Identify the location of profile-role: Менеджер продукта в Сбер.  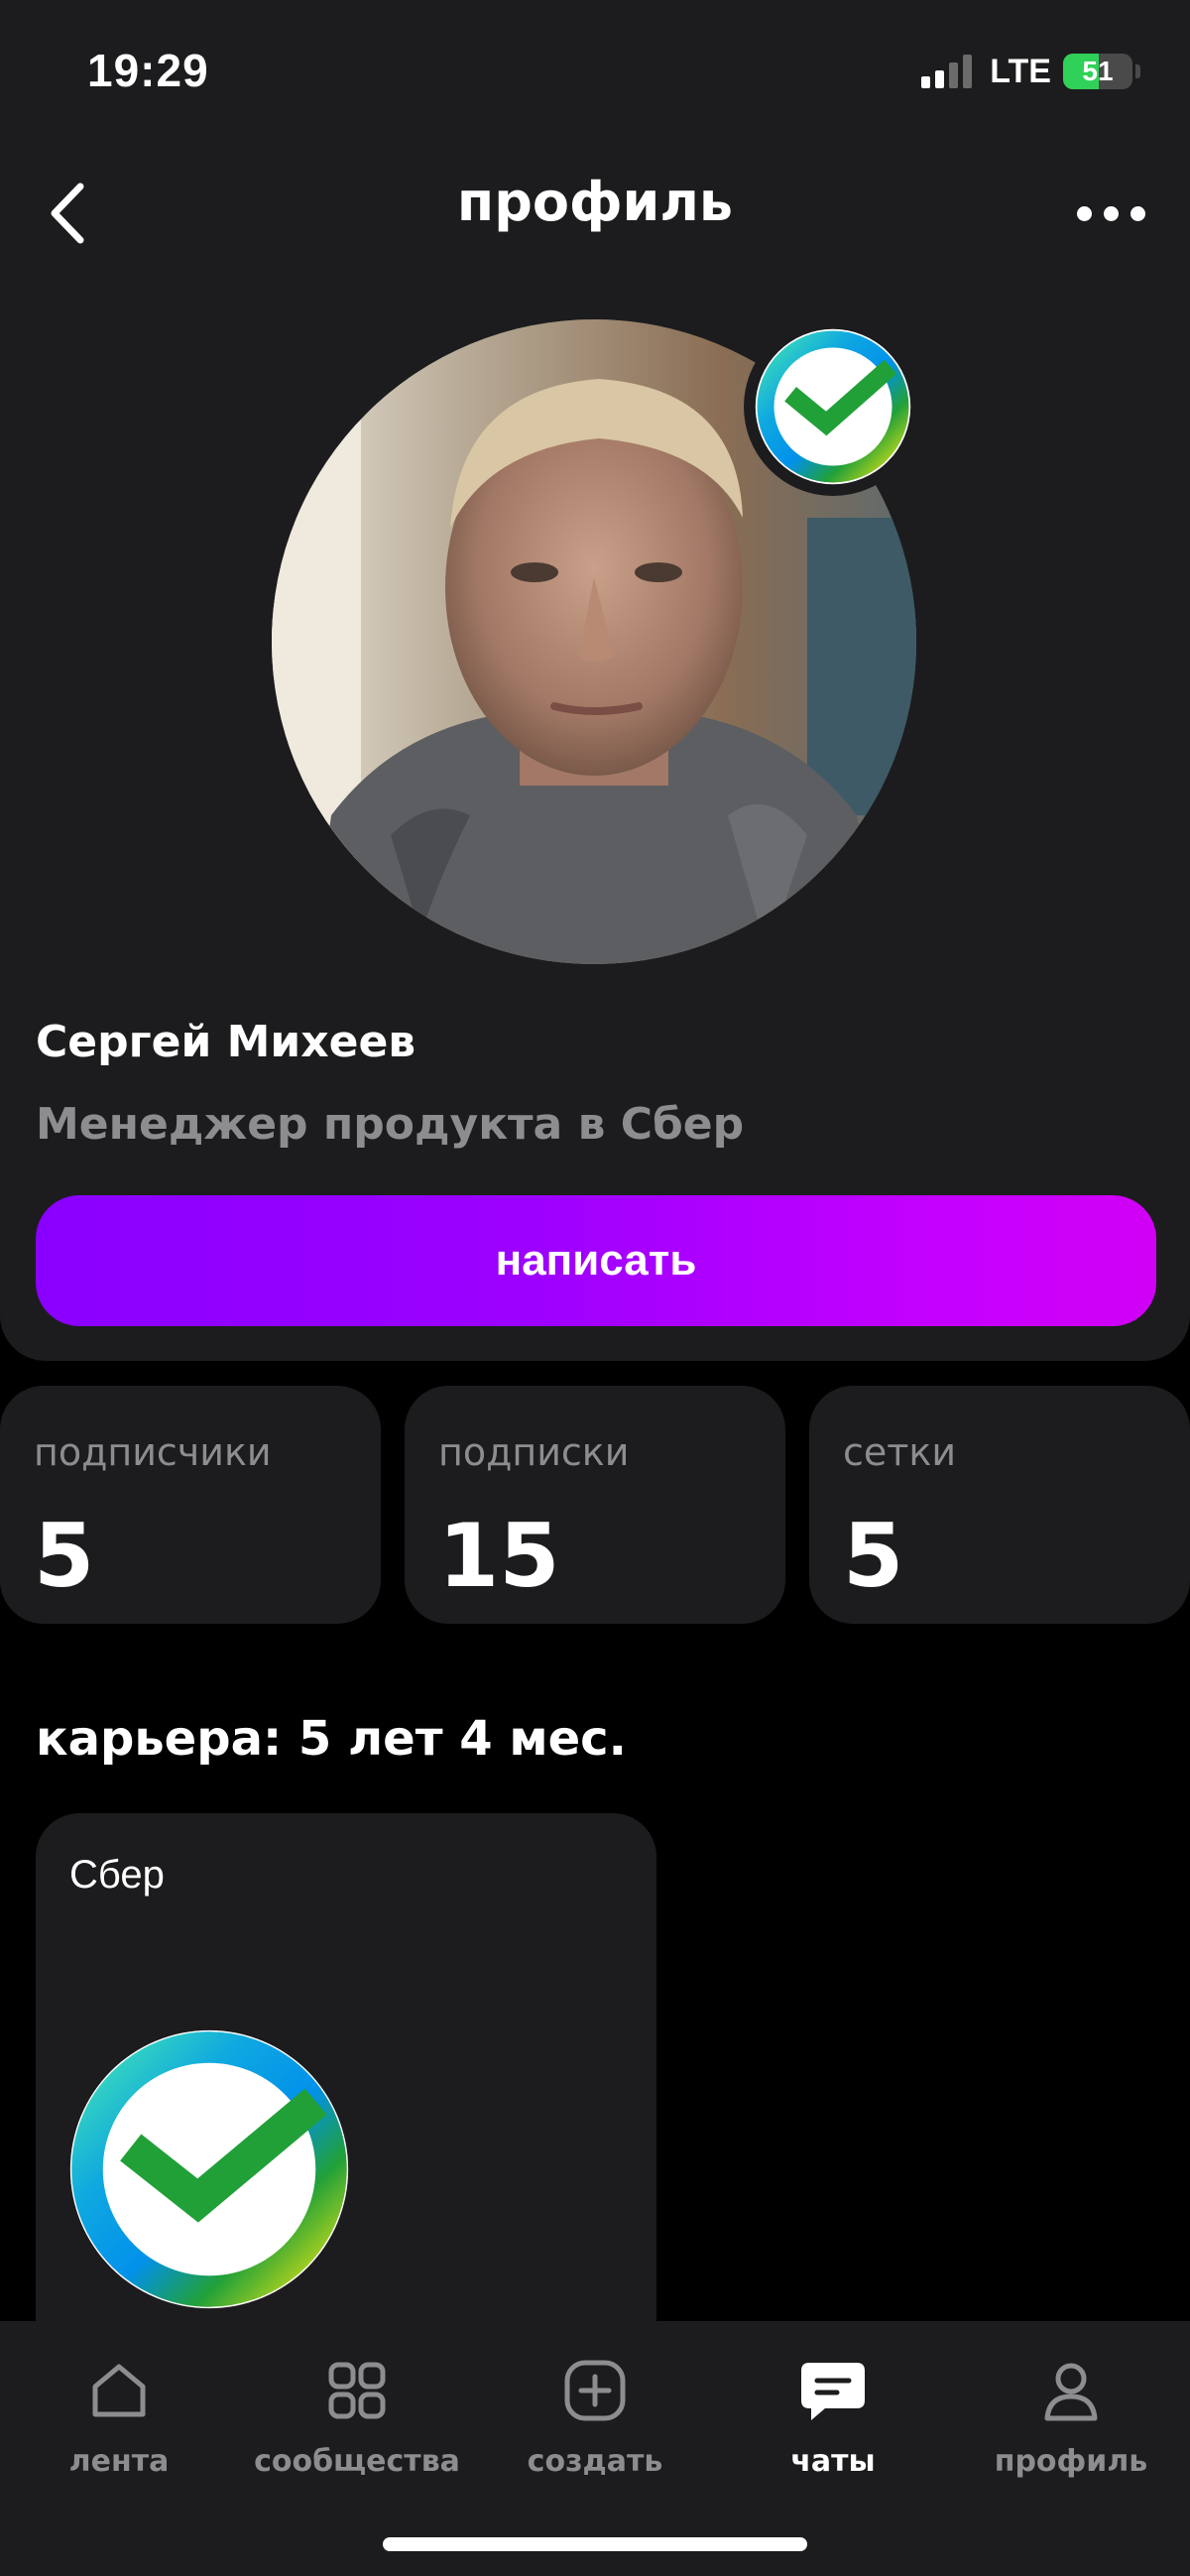
(390, 1124).